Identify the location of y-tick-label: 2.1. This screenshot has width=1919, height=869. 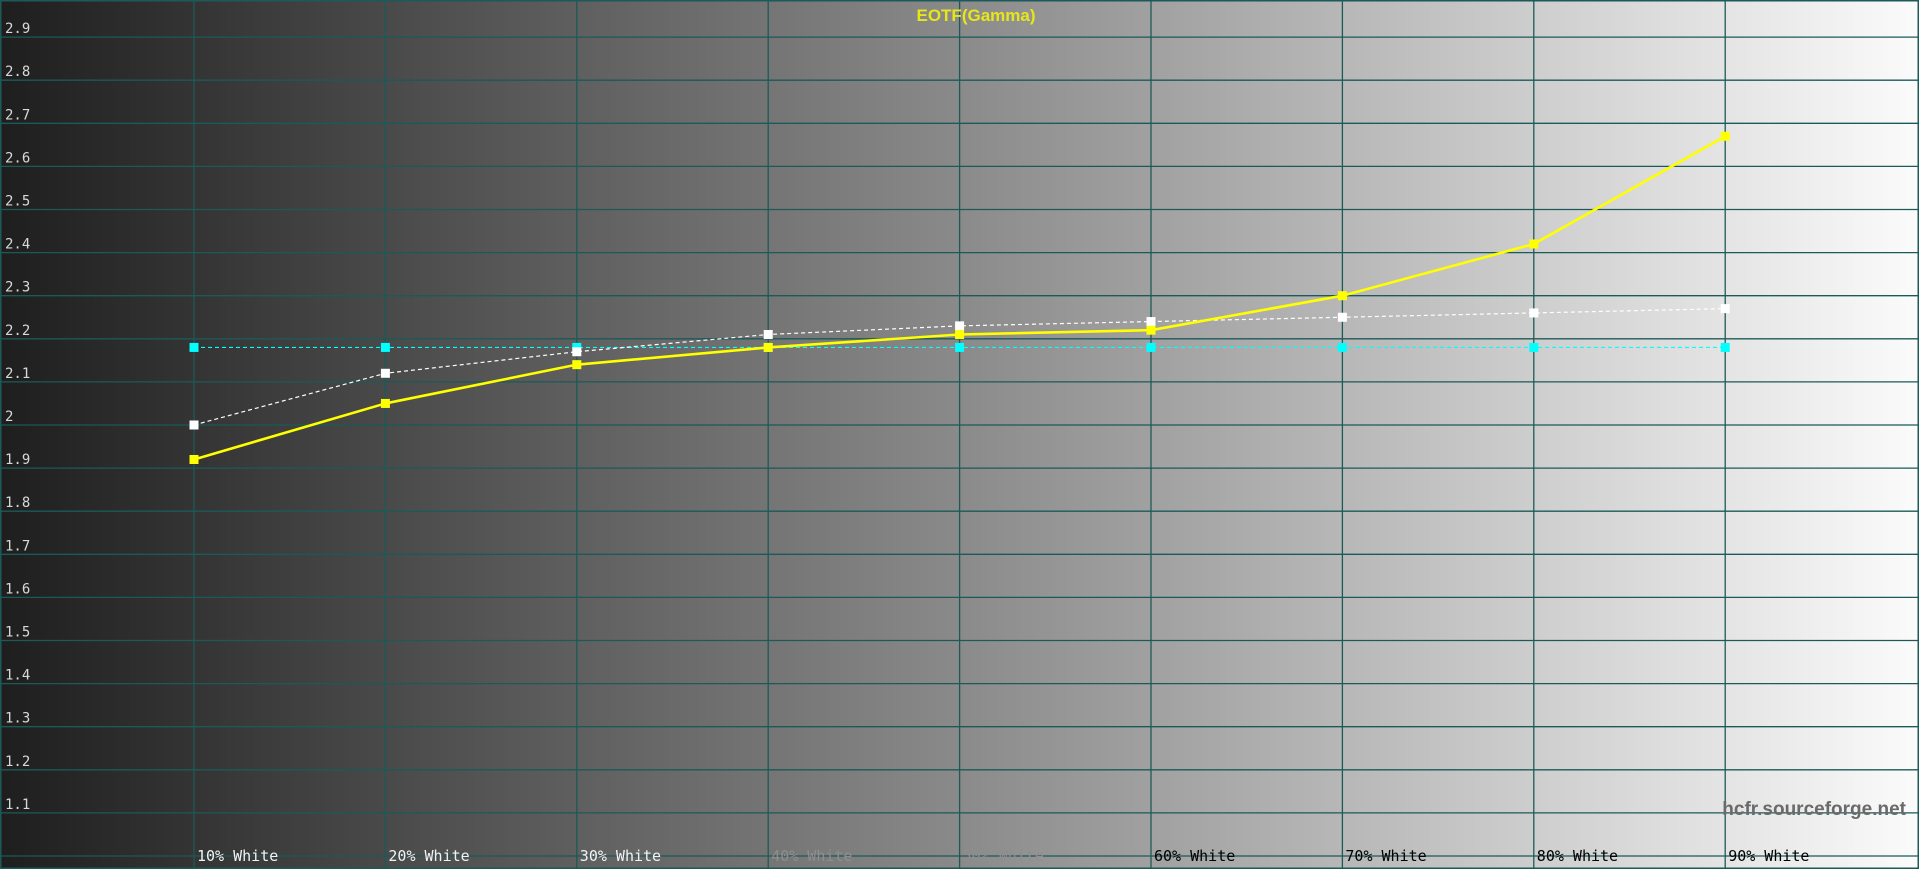
(17, 374).